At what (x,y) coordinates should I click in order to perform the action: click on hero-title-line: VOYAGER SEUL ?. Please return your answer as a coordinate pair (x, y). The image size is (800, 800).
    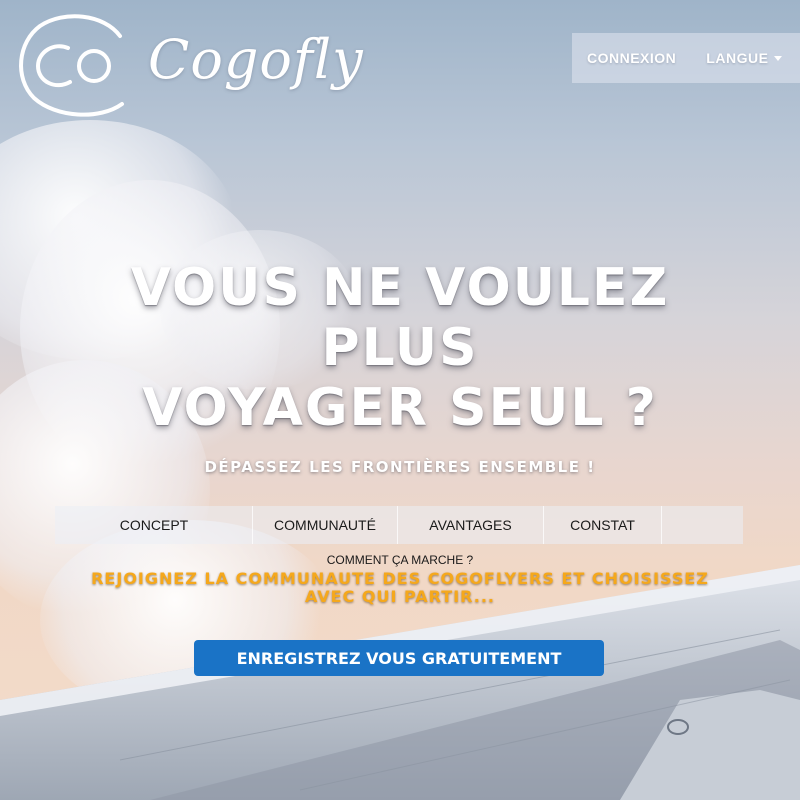
    Looking at the image, I should click on (400, 408).